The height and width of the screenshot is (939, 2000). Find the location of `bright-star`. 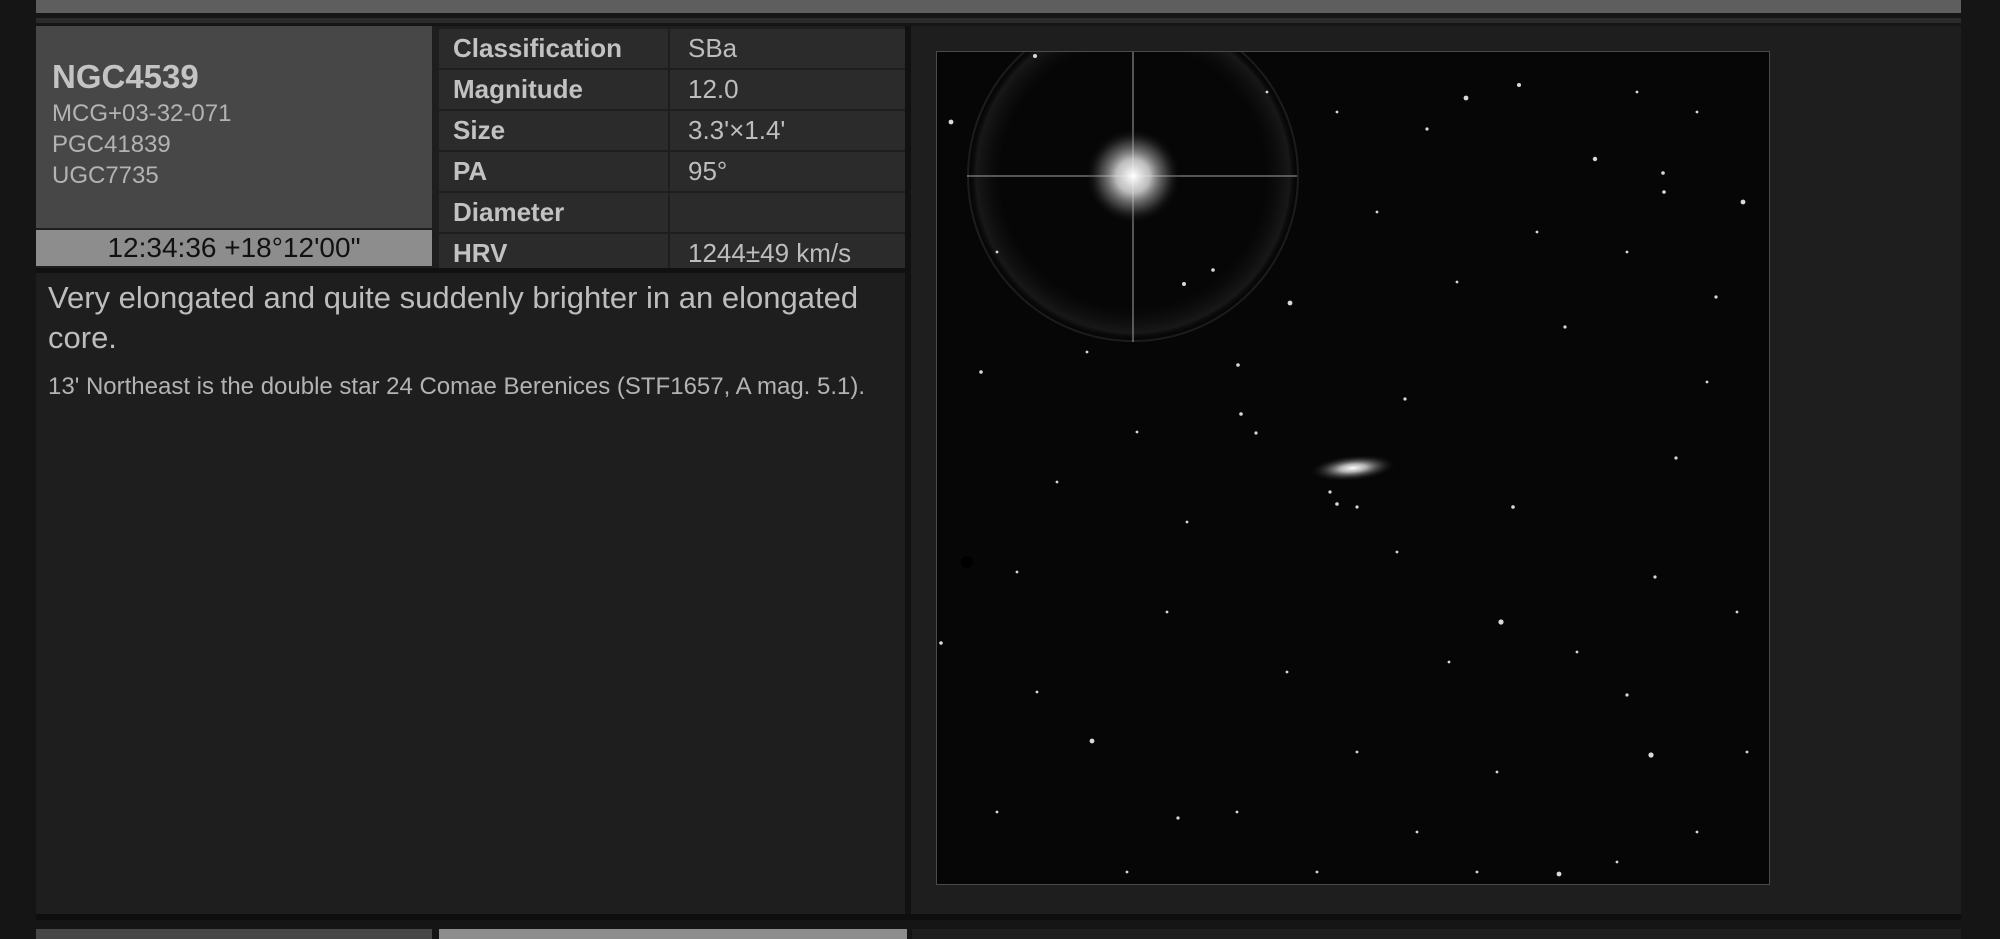

bright-star is located at coordinates (1133, 176).